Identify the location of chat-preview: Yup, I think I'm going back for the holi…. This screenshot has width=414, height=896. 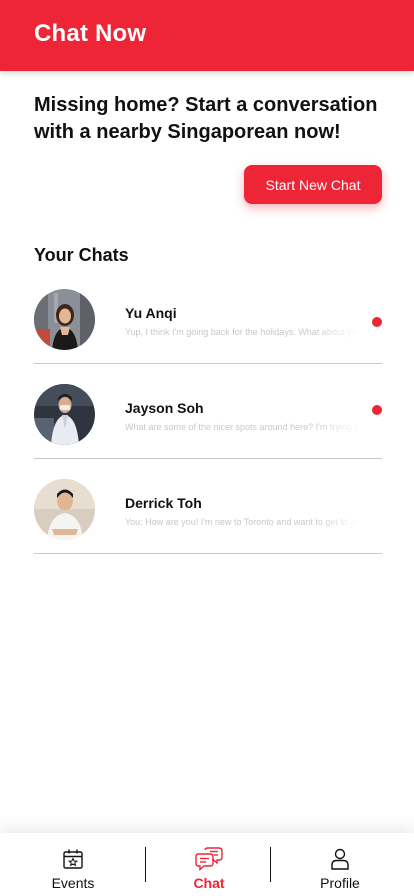
(242, 332).